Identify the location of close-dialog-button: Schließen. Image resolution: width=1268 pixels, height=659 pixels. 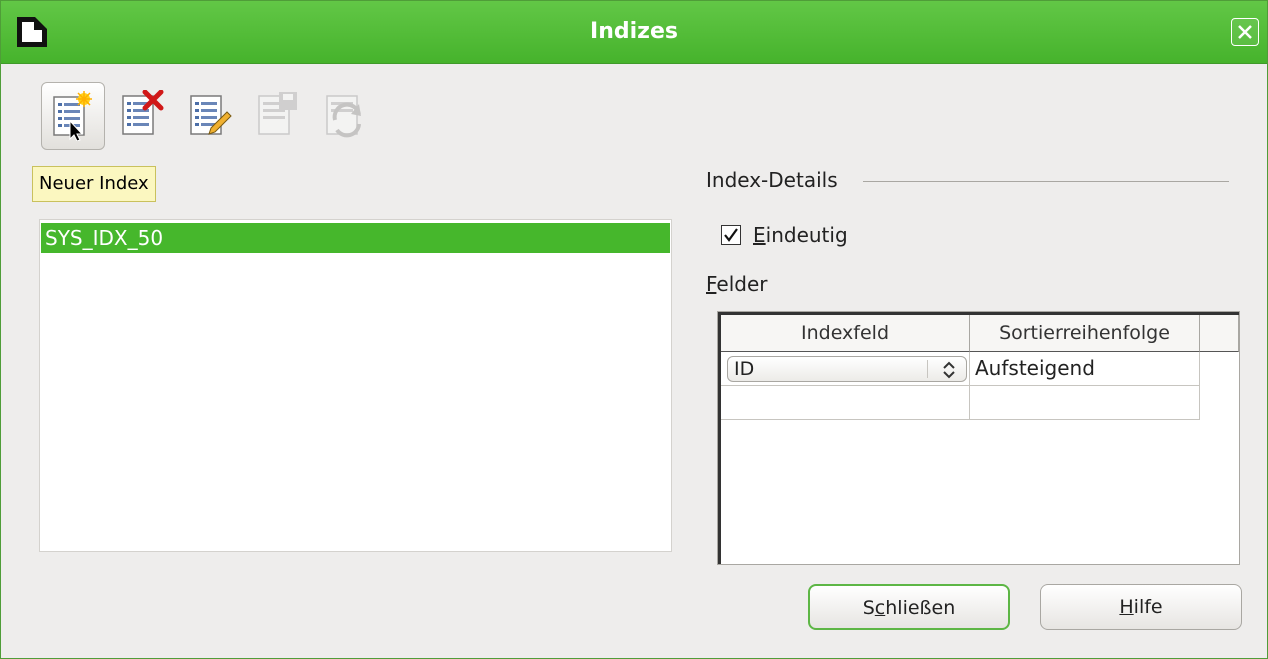
(909, 607).